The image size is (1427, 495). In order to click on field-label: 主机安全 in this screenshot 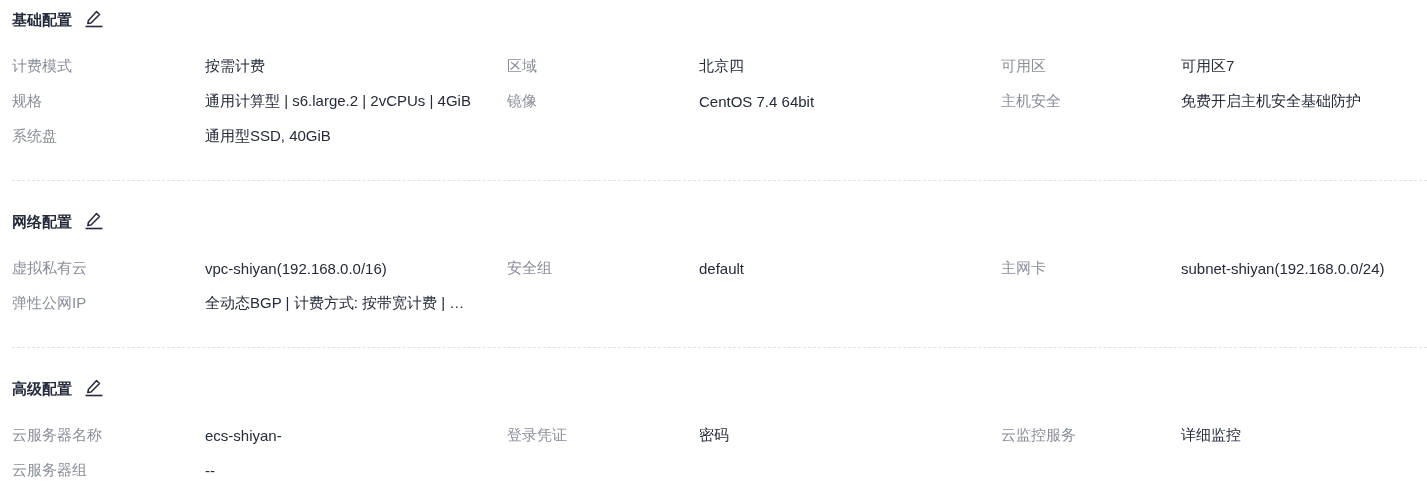, I will do `click(1031, 101)`.